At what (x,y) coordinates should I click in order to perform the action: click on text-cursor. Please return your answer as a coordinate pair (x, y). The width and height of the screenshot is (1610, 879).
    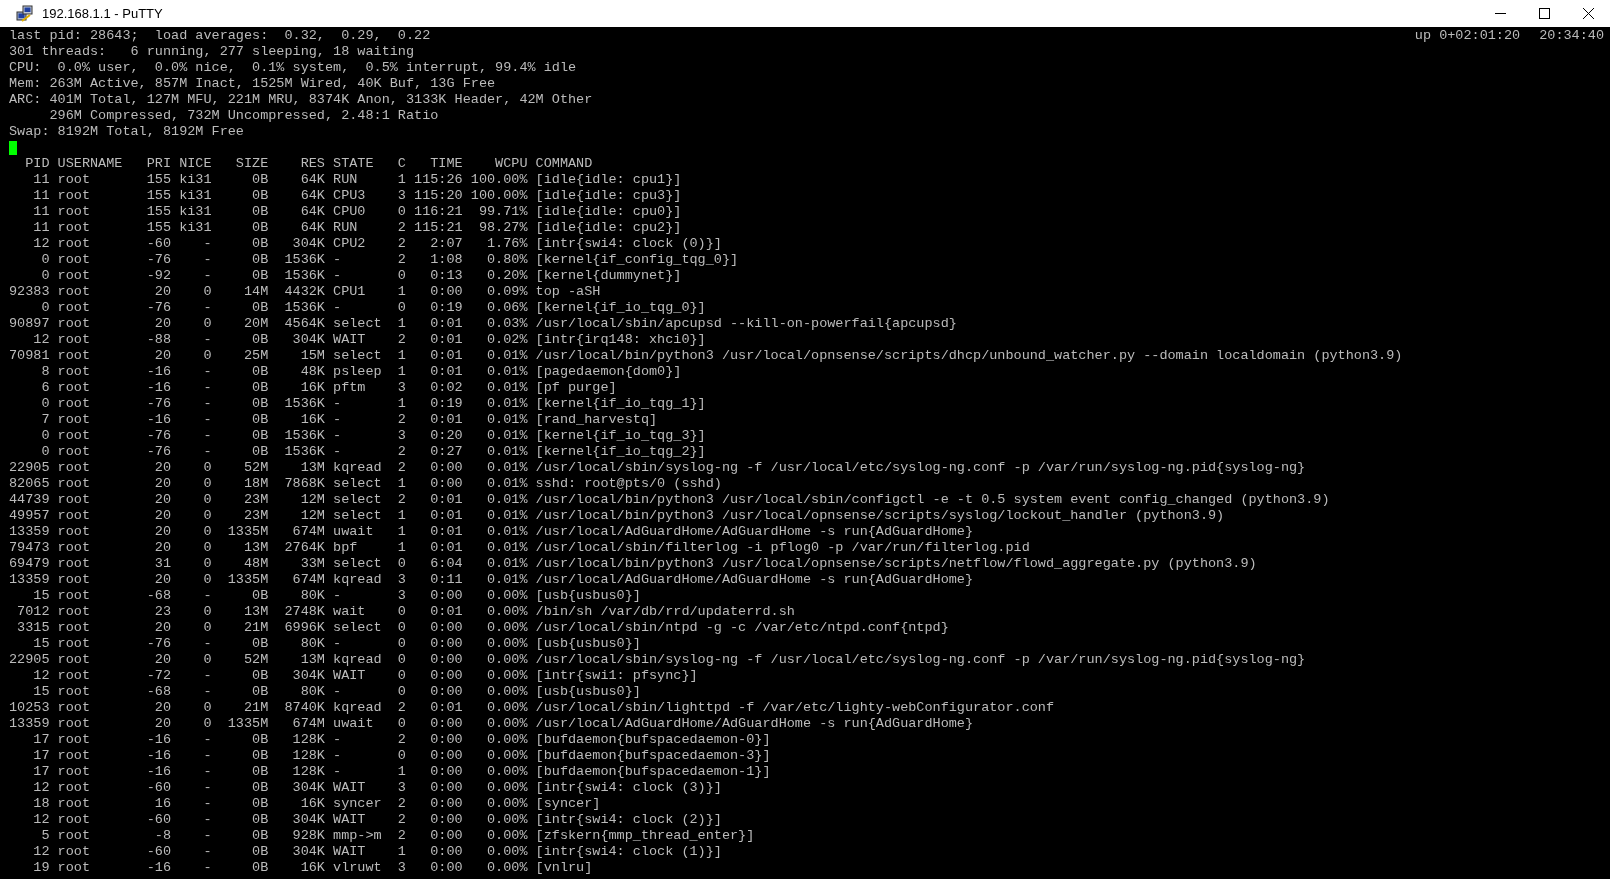
    Looking at the image, I should click on (13, 148).